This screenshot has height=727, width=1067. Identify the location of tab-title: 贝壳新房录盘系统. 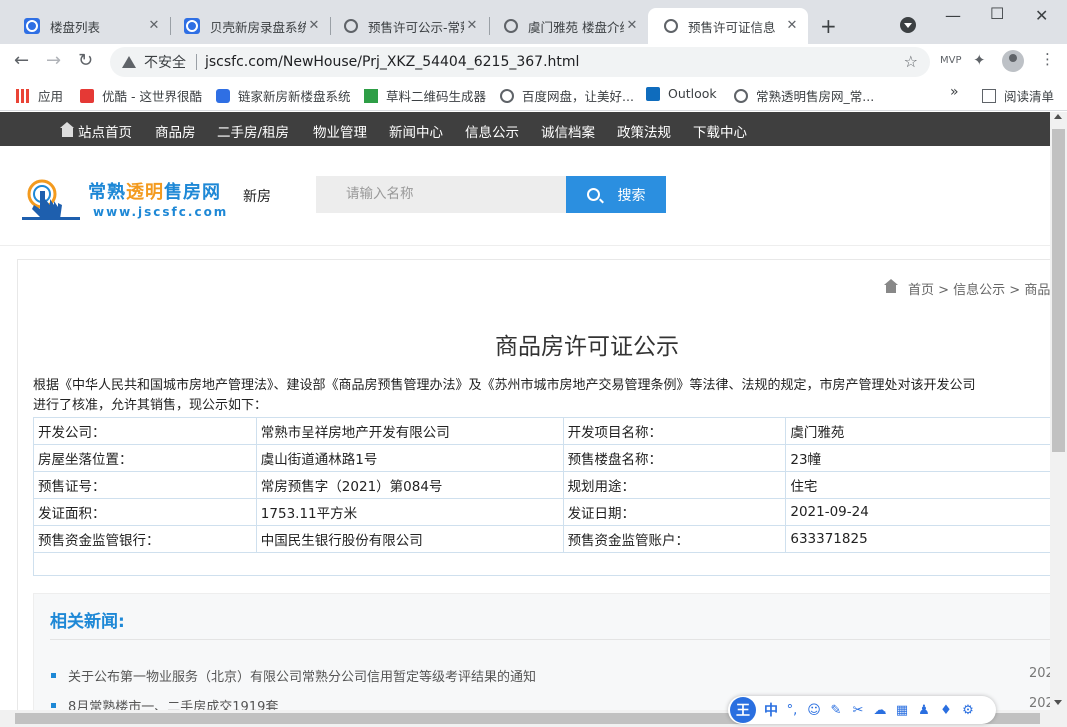
(258, 27).